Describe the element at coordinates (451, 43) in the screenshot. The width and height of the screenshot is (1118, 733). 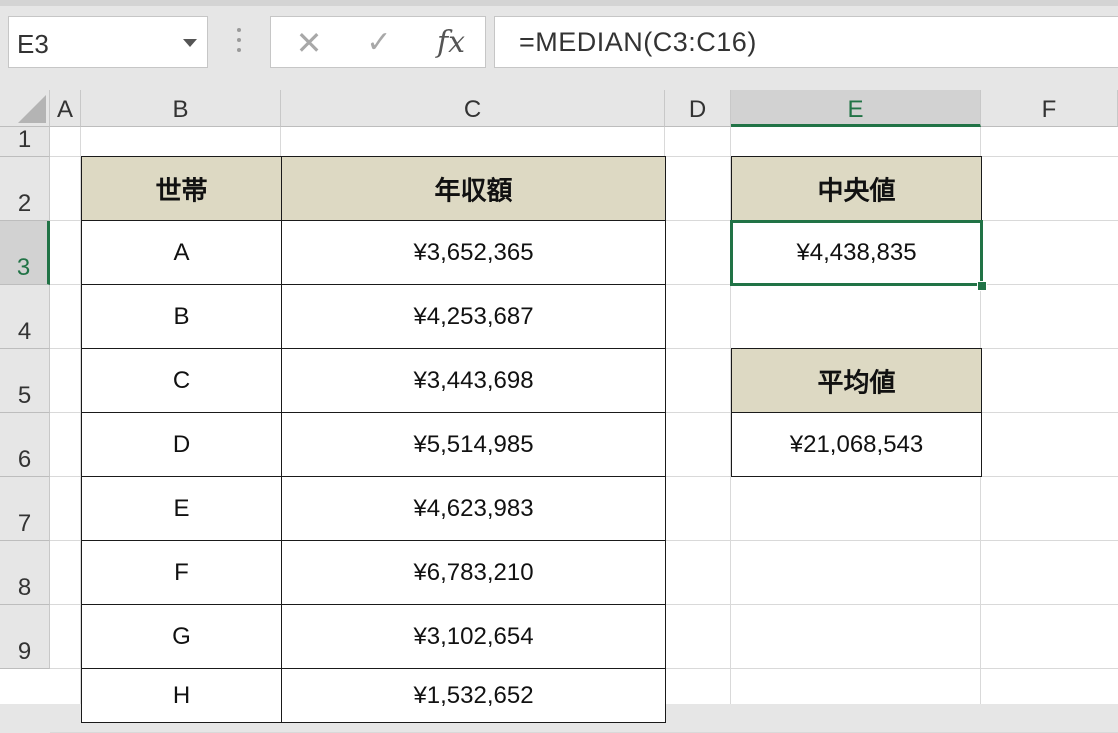
I see `insert-function-icon: fx` at that location.